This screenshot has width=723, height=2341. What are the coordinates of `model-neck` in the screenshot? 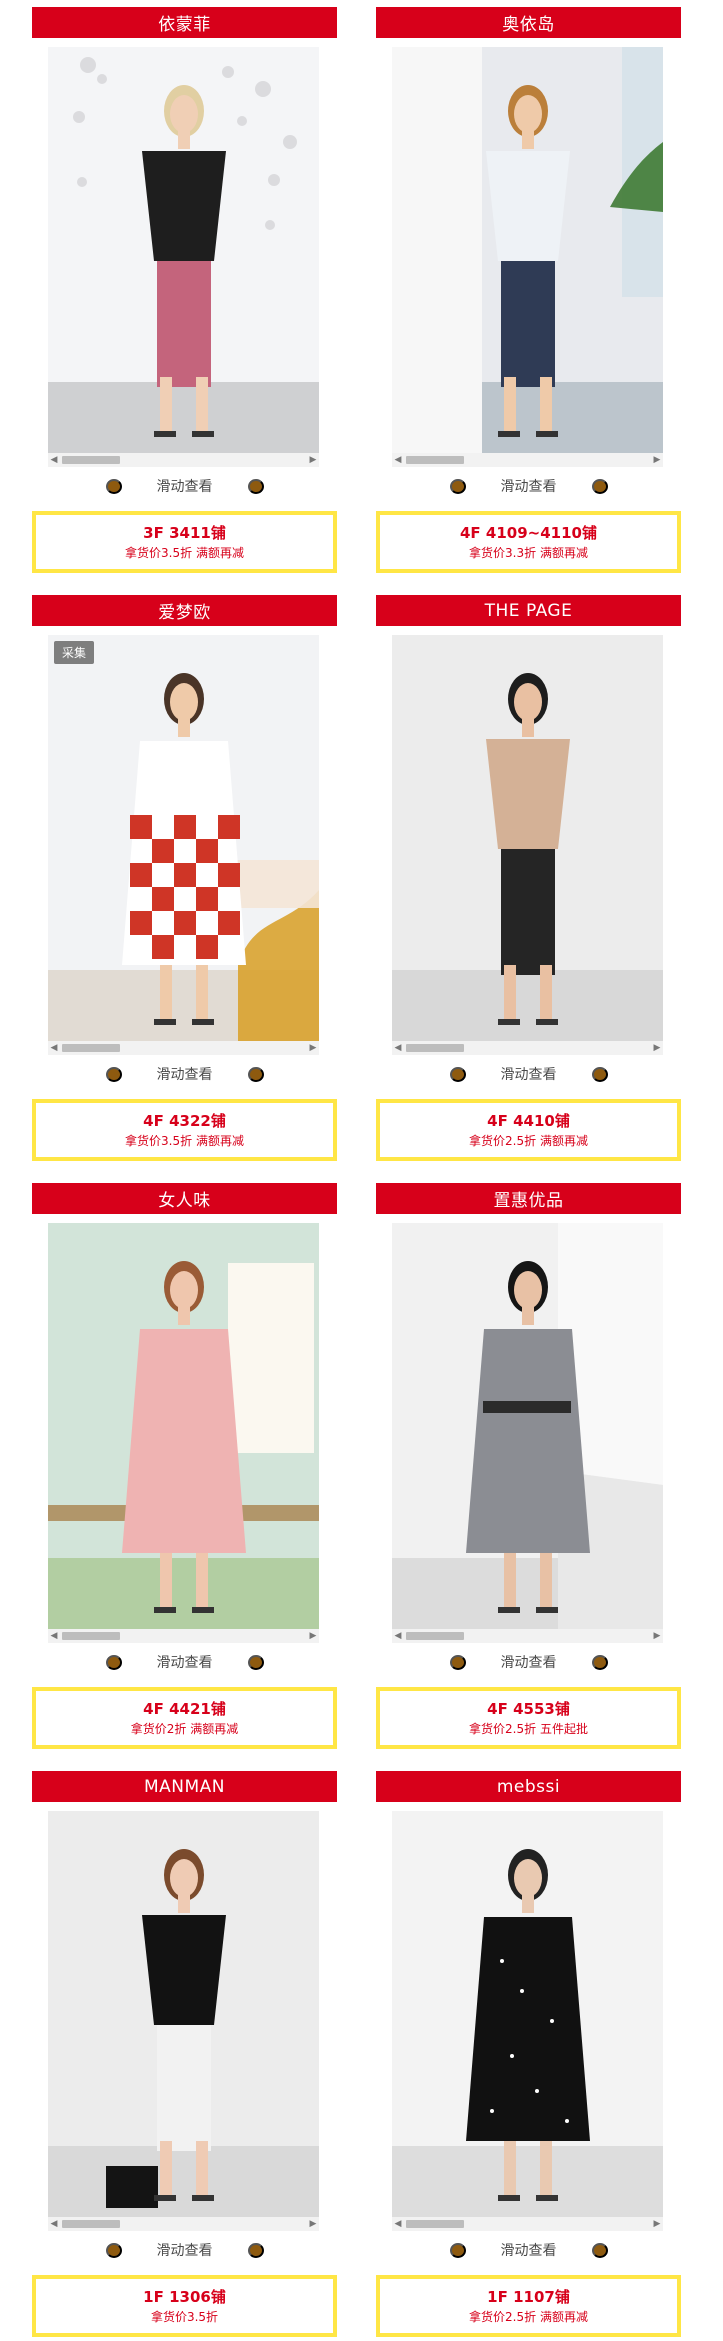 It's located at (184, 728).